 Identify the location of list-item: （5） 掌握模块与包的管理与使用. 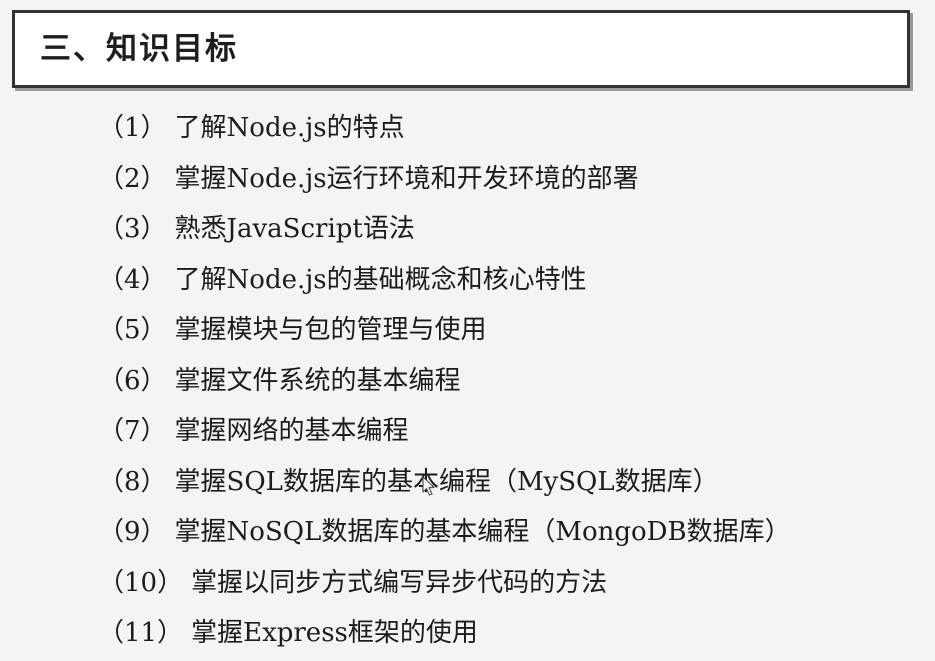
(444, 330).